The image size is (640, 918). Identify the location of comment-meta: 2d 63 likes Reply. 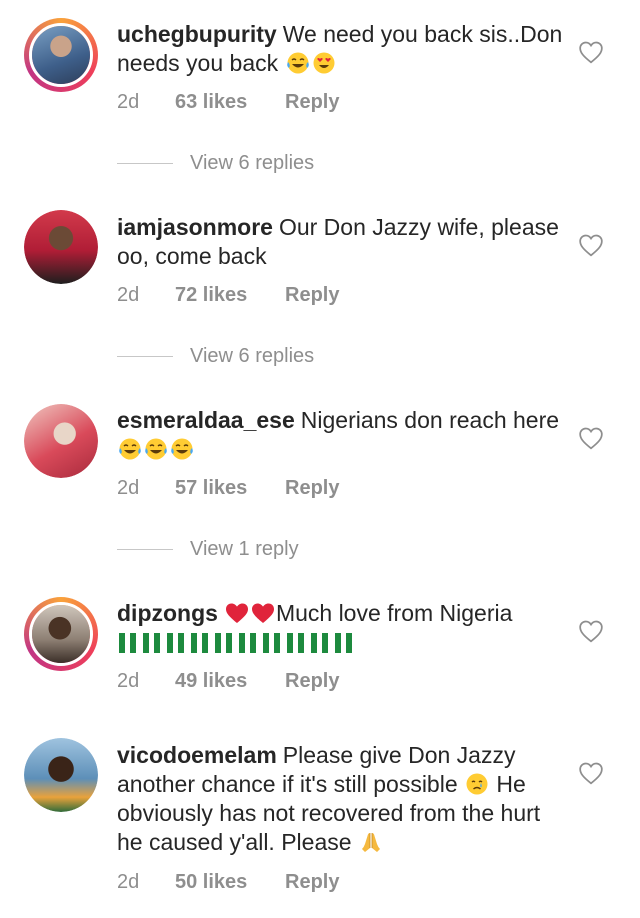
(228, 102).